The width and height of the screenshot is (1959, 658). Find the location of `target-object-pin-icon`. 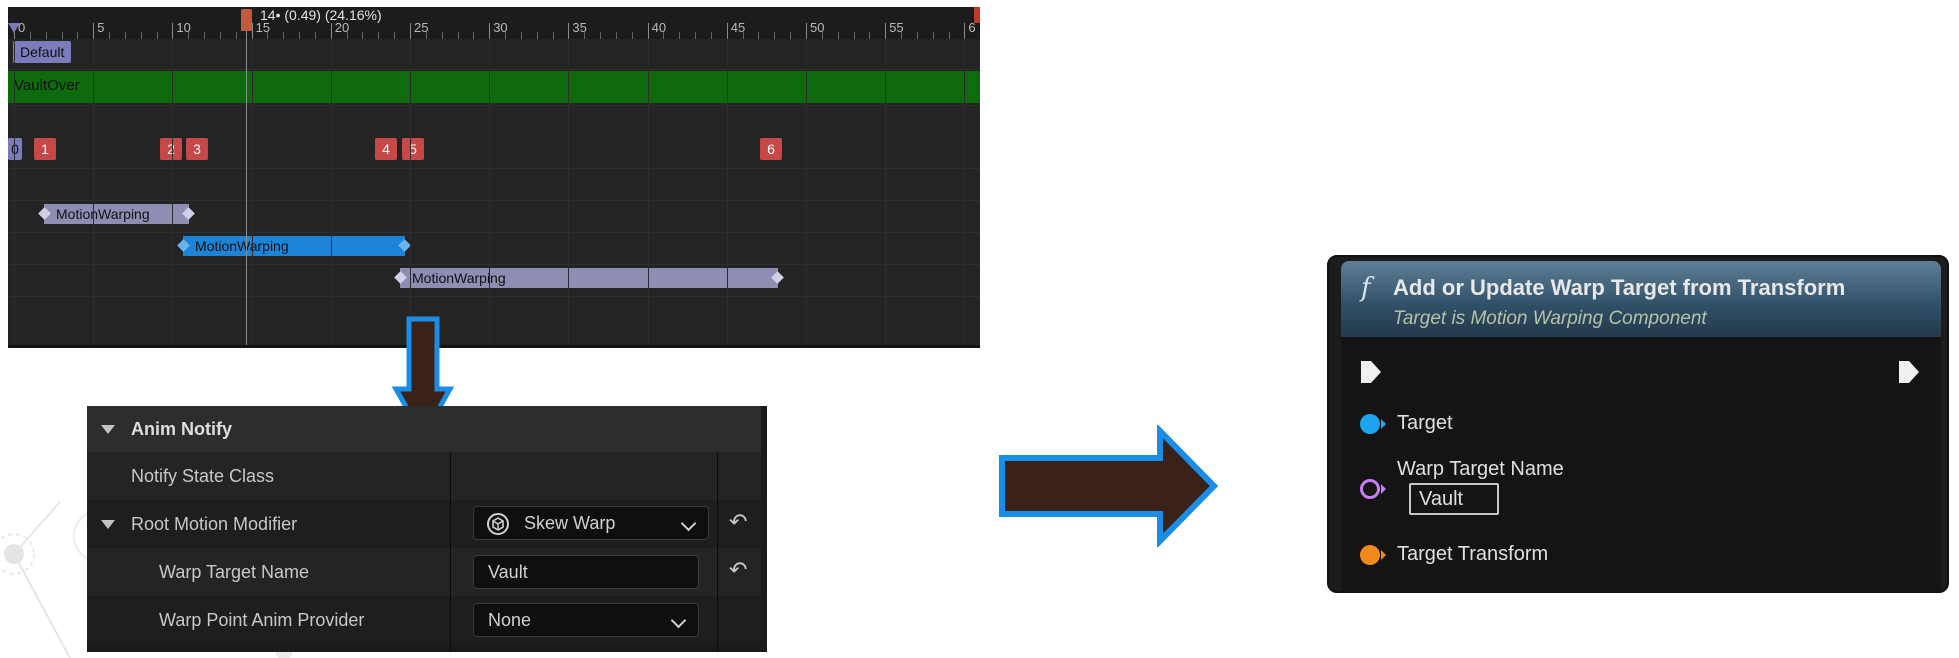

target-object-pin-icon is located at coordinates (1373, 424).